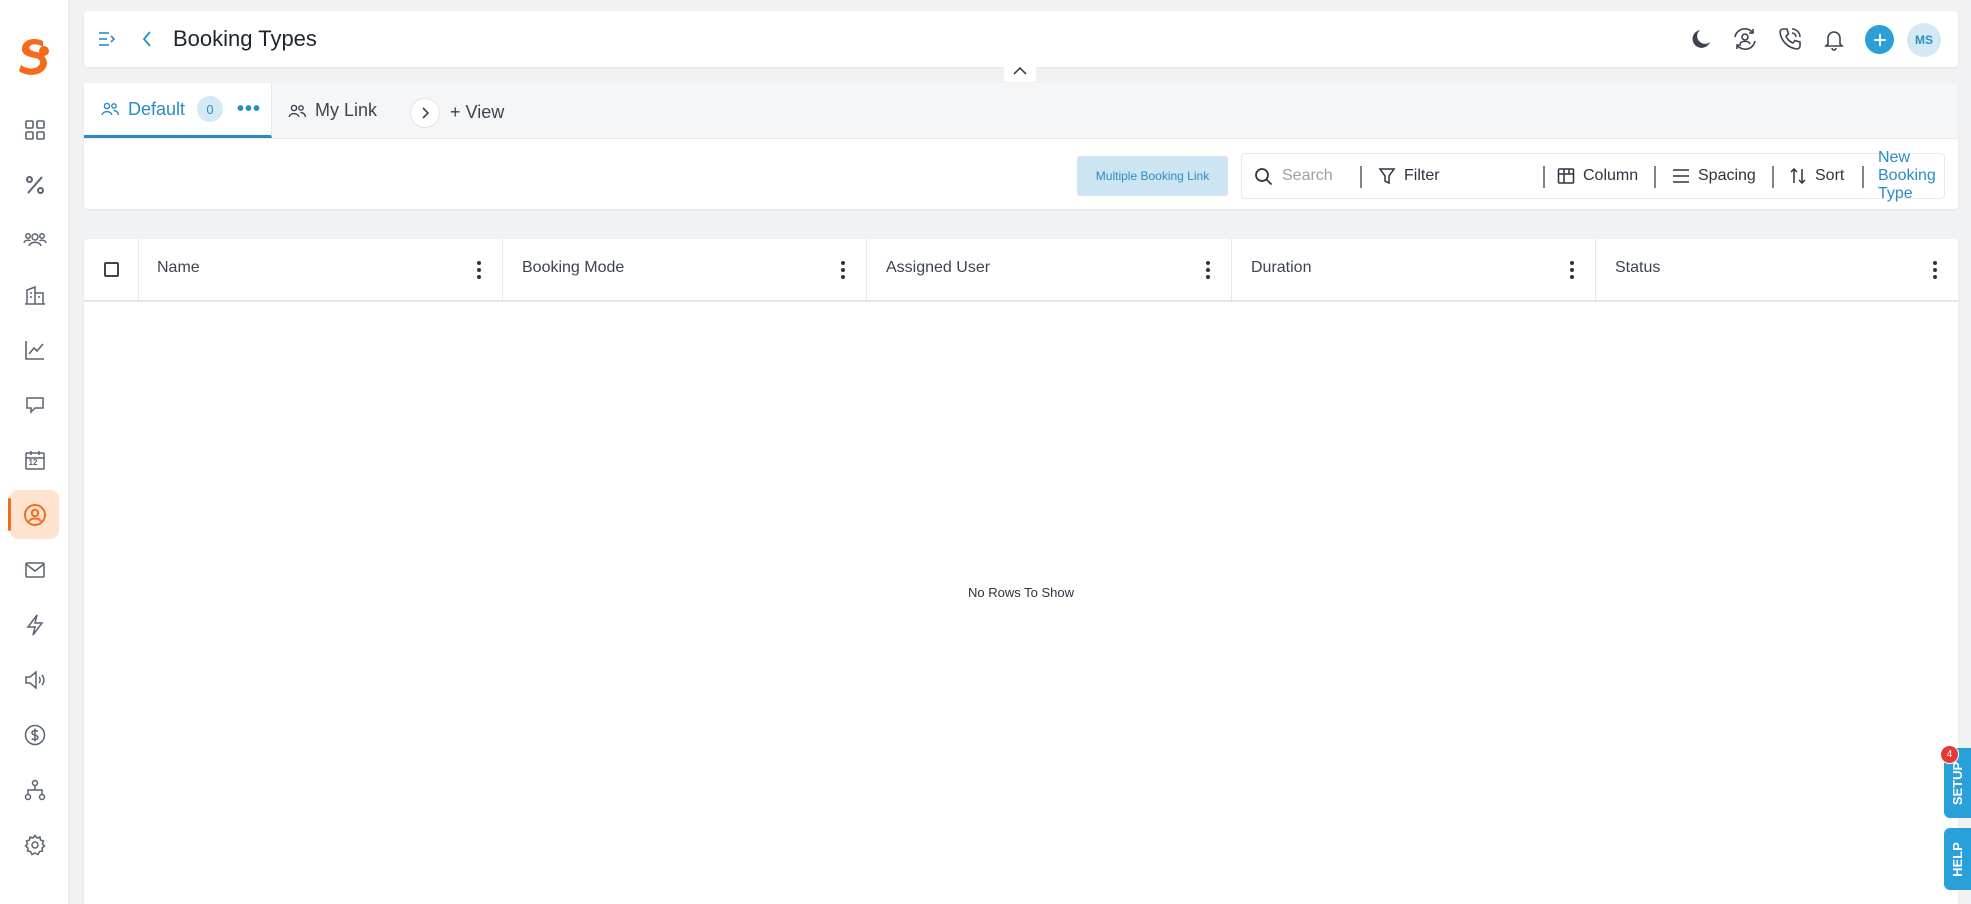  I want to click on chart-line-icon, so click(35, 350).